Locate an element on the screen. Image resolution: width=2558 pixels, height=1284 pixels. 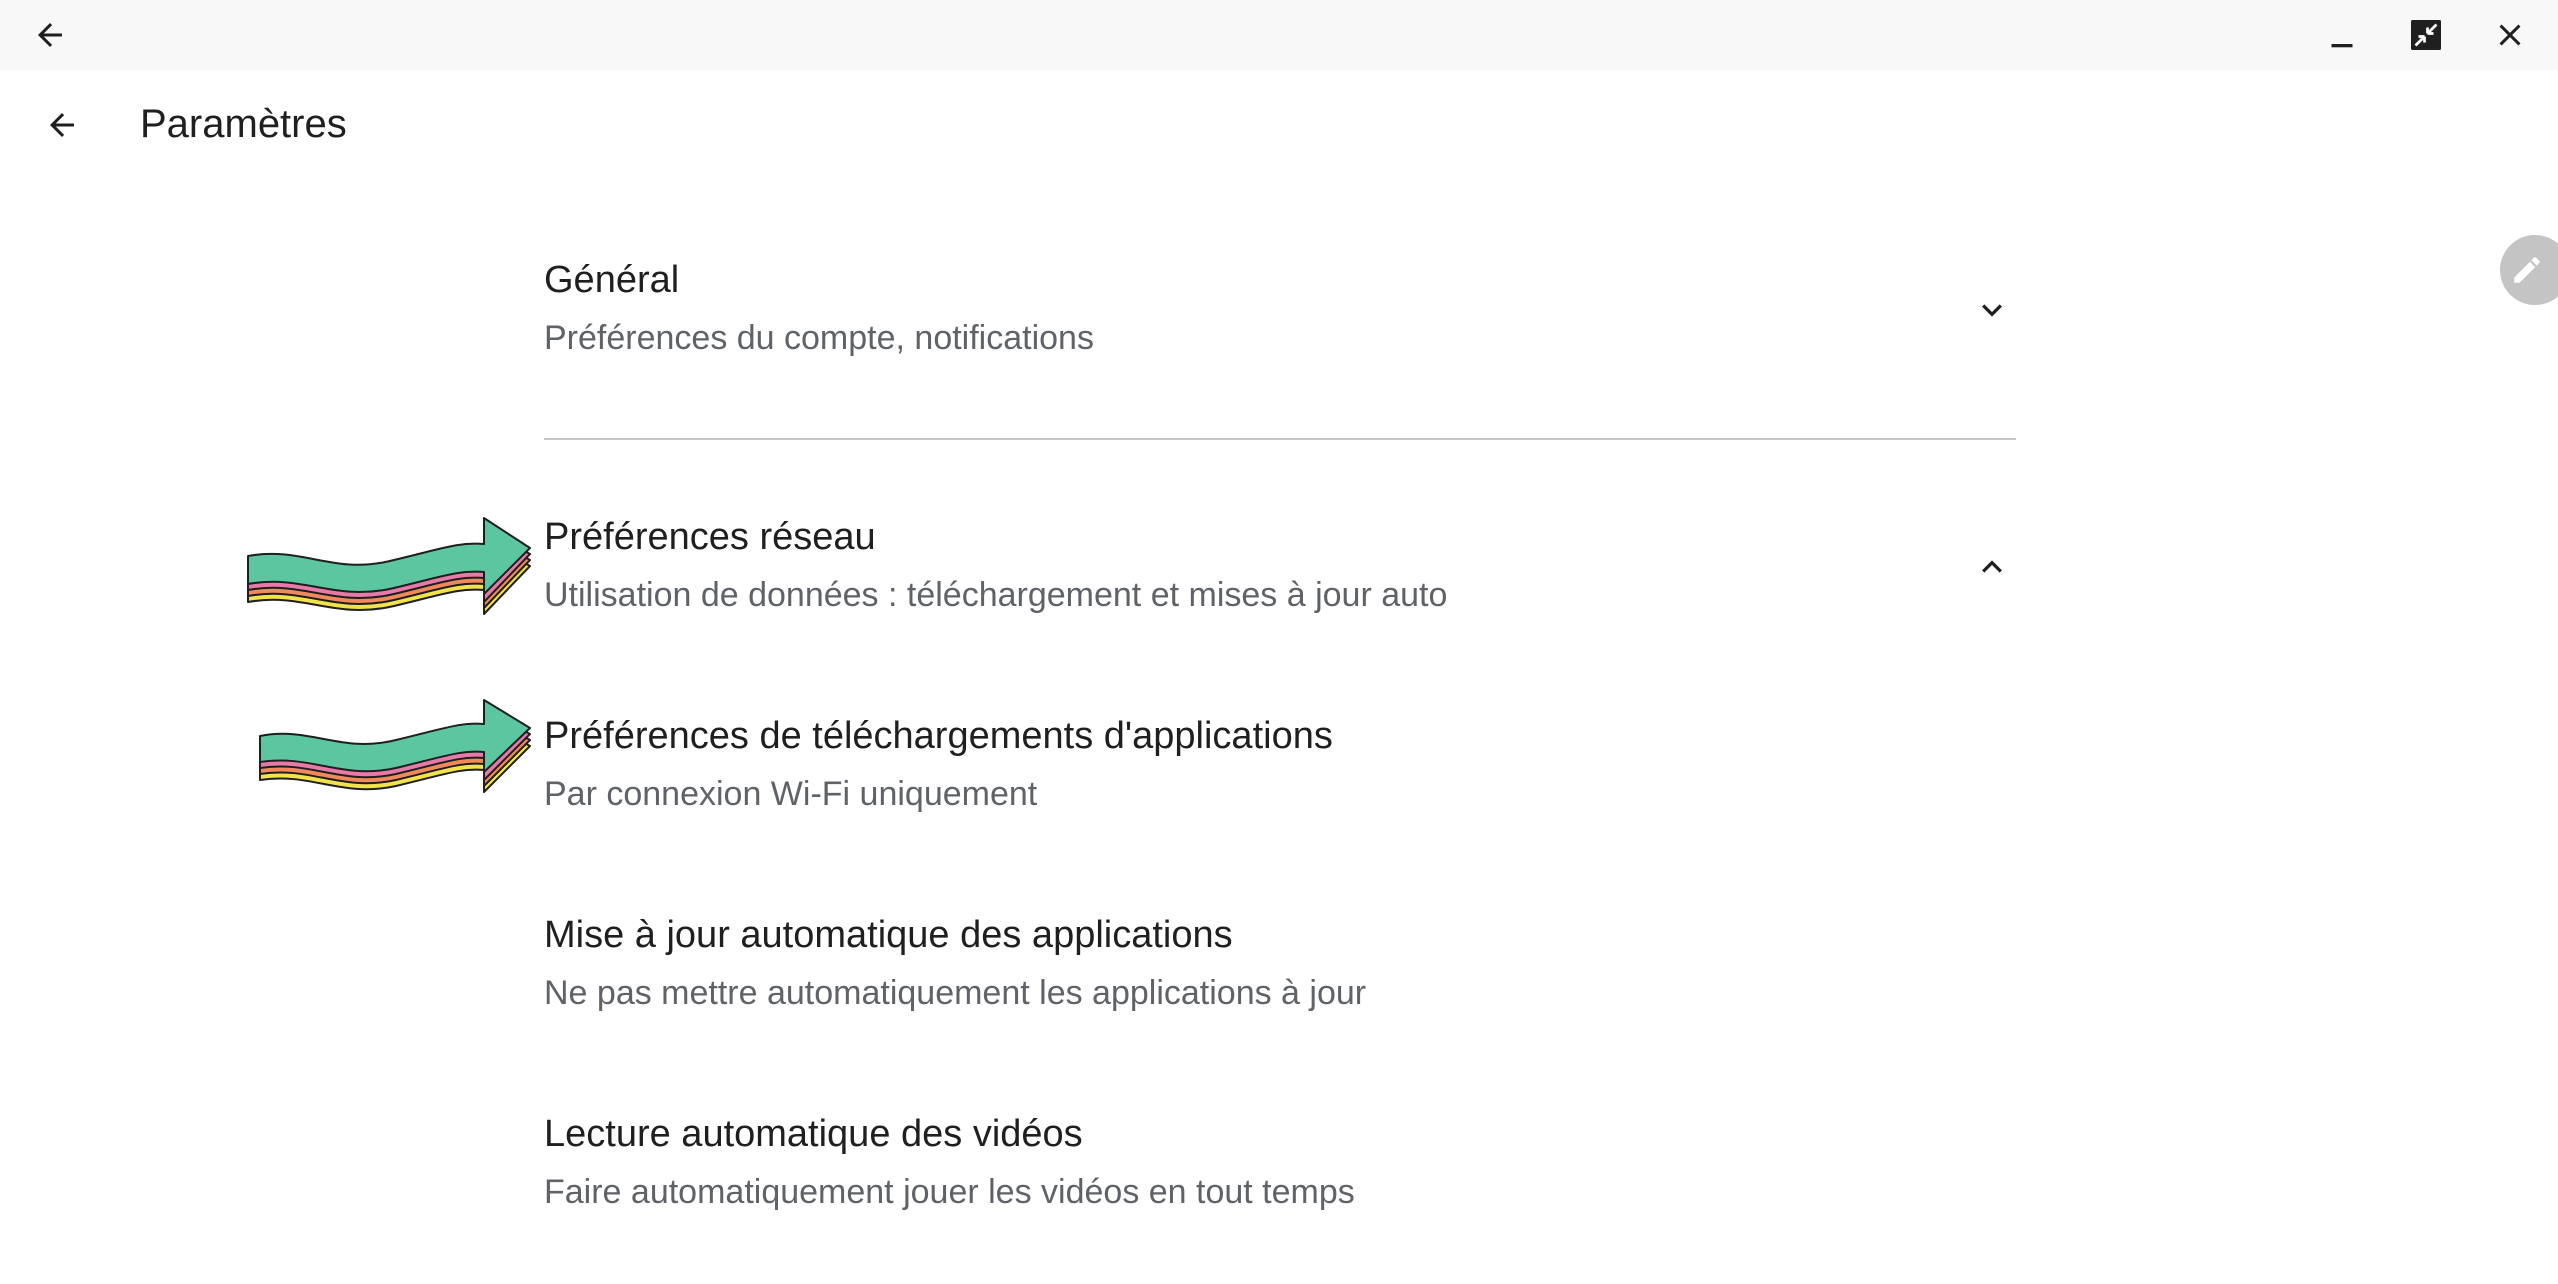
section-network-toggle is located at coordinates (1992, 567).